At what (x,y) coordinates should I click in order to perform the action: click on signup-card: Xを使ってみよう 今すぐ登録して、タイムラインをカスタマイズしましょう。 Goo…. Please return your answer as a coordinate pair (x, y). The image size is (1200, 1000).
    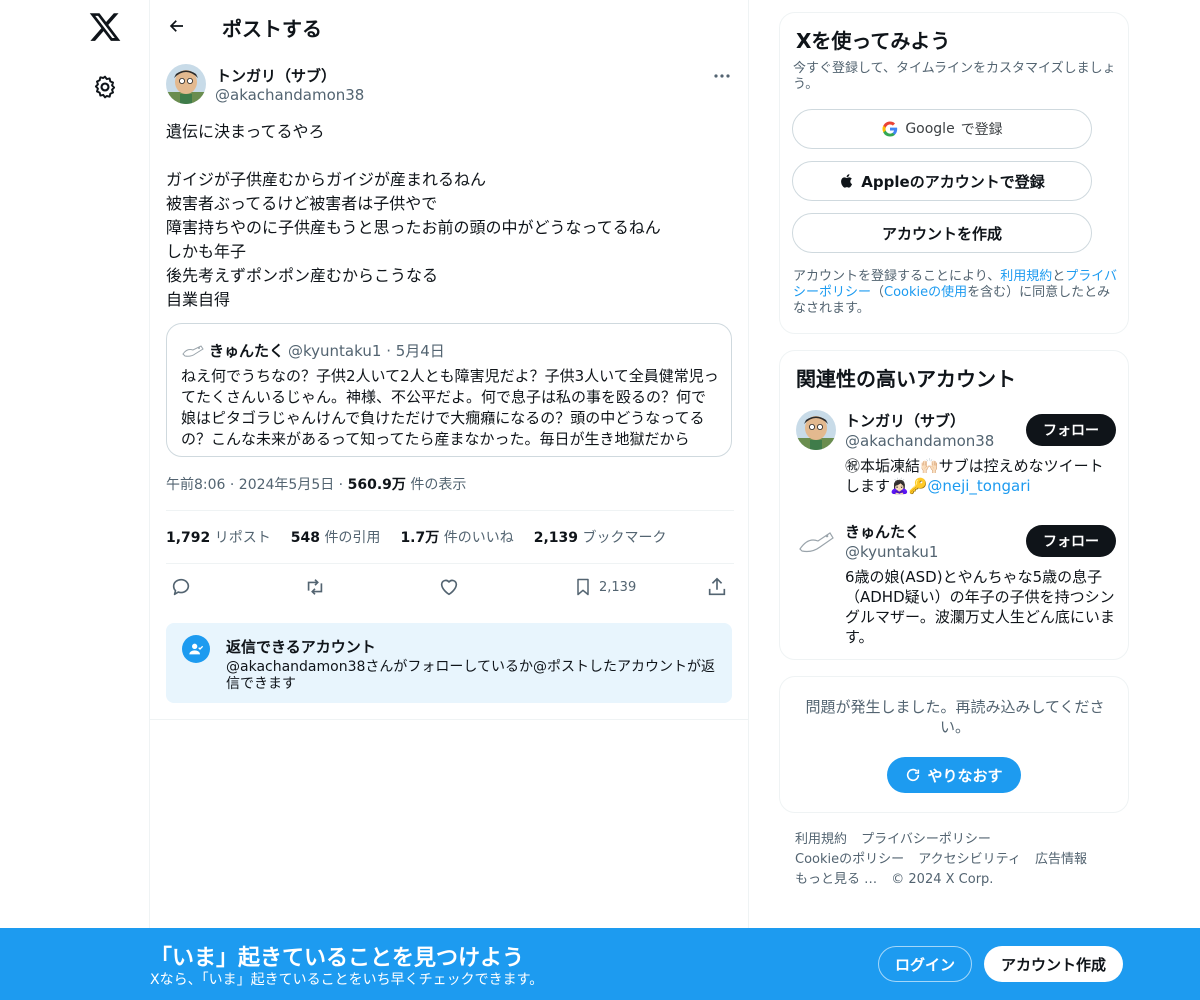
    Looking at the image, I should click on (954, 173).